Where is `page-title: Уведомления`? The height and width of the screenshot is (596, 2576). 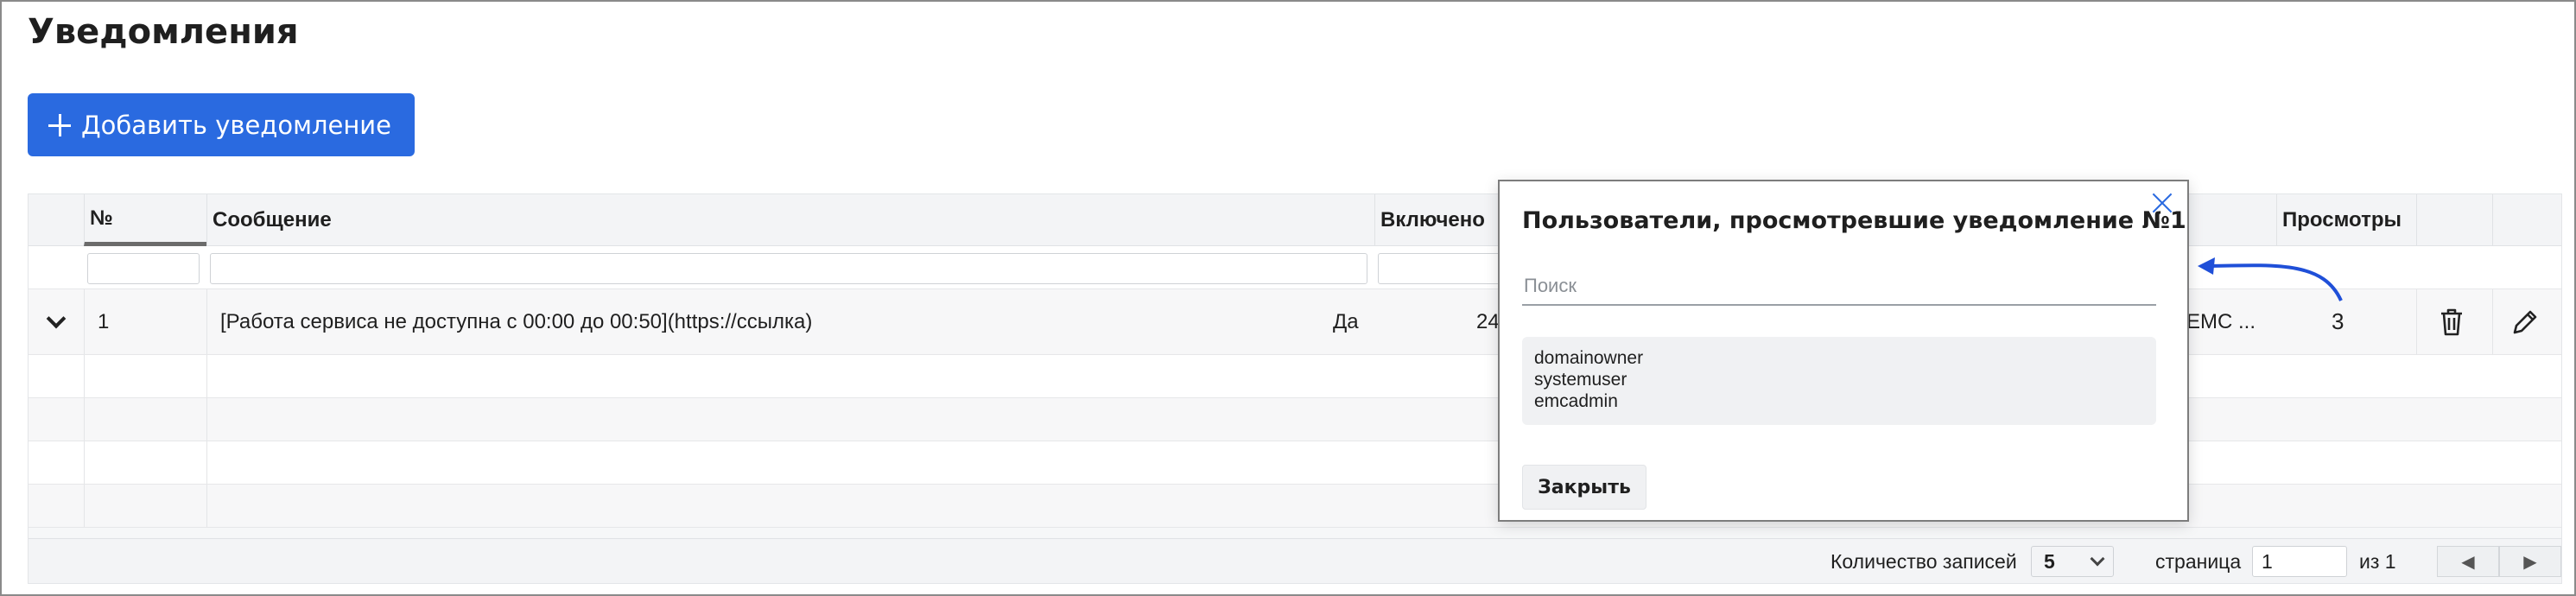
page-title: Уведомления is located at coordinates (163, 32).